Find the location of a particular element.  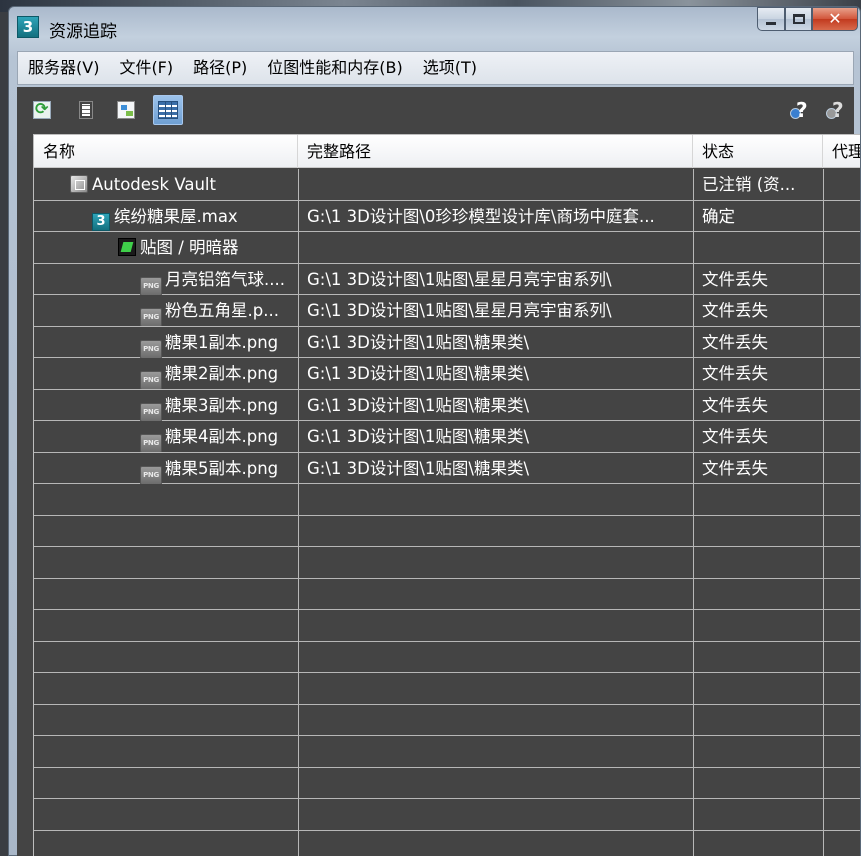

table-view-button is located at coordinates (168, 110).